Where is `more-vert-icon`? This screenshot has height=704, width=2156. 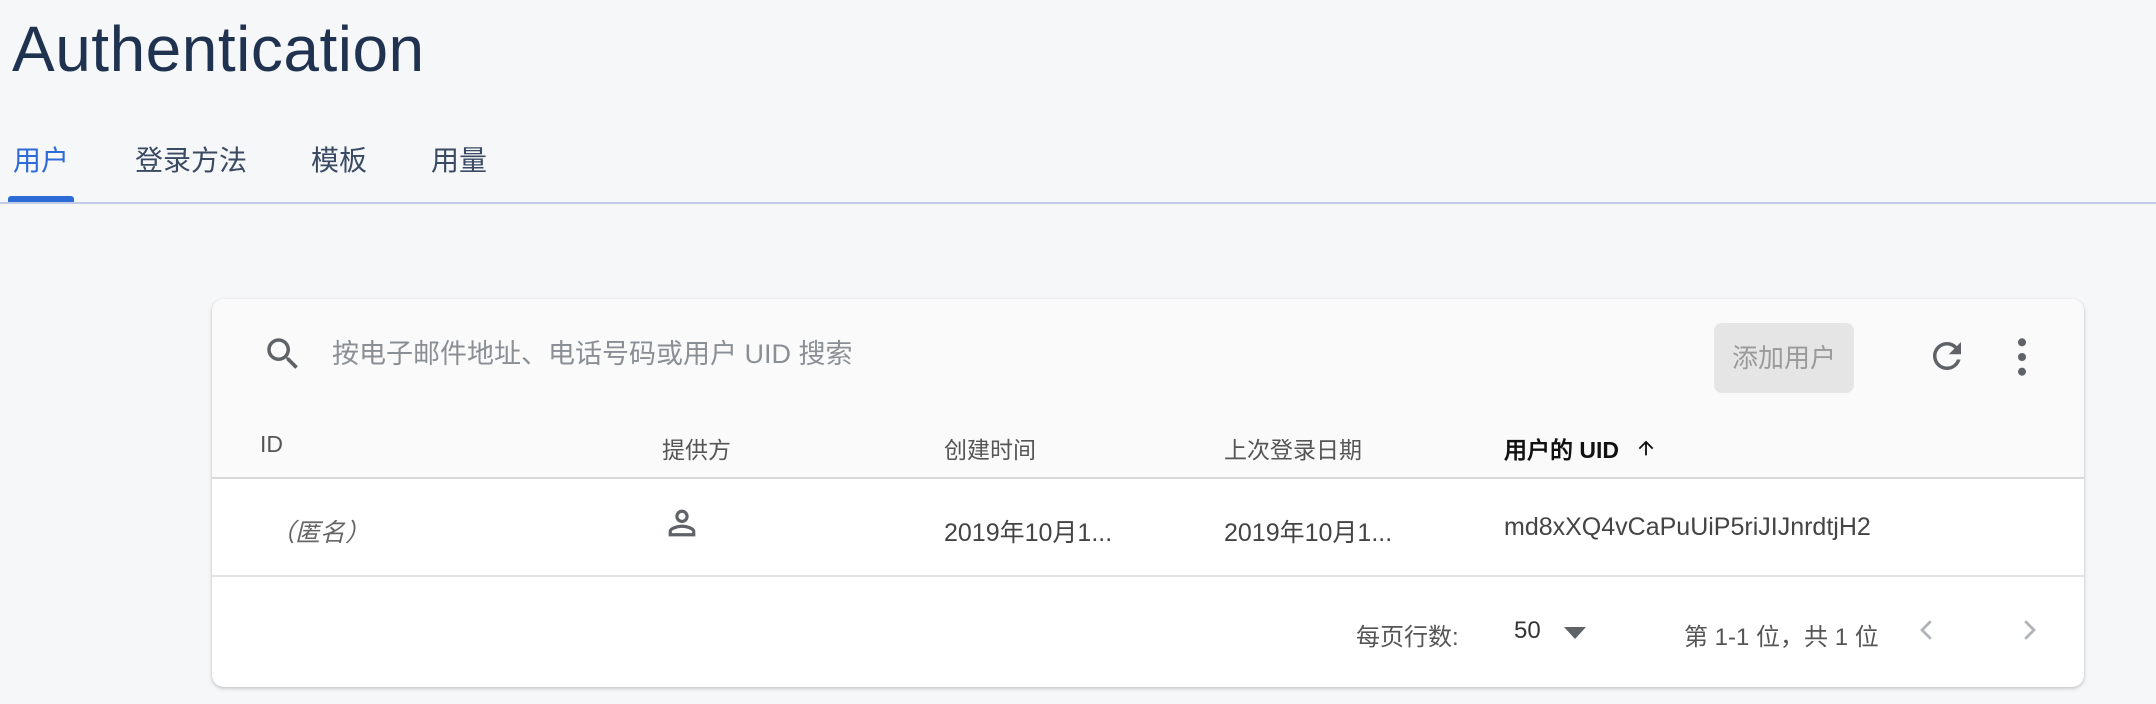 more-vert-icon is located at coordinates (2022, 357).